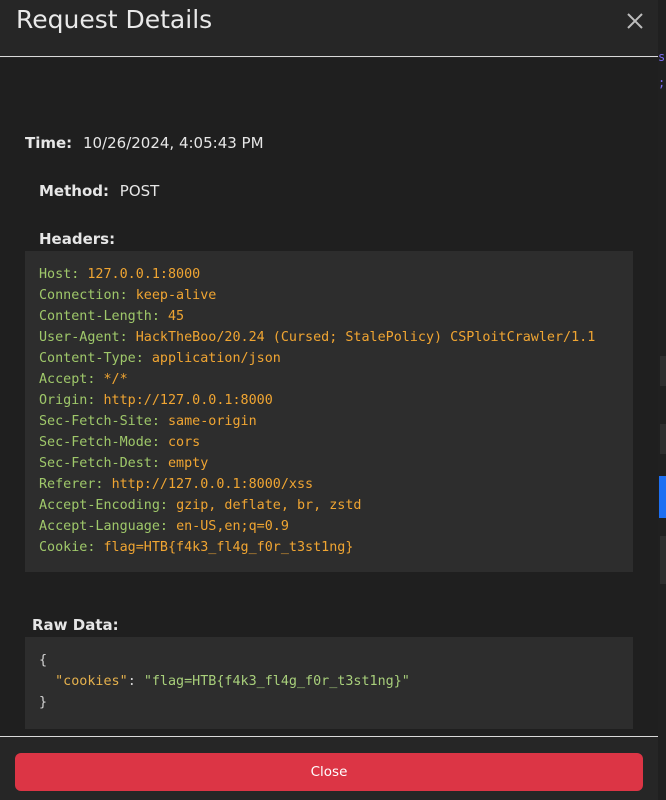 The height and width of the screenshot is (800, 666). What do you see at coordinates (99, 463) in the screenshot?
I see `header-key: Sec-Fetch-Dest:` at bounding box center [99, 463].